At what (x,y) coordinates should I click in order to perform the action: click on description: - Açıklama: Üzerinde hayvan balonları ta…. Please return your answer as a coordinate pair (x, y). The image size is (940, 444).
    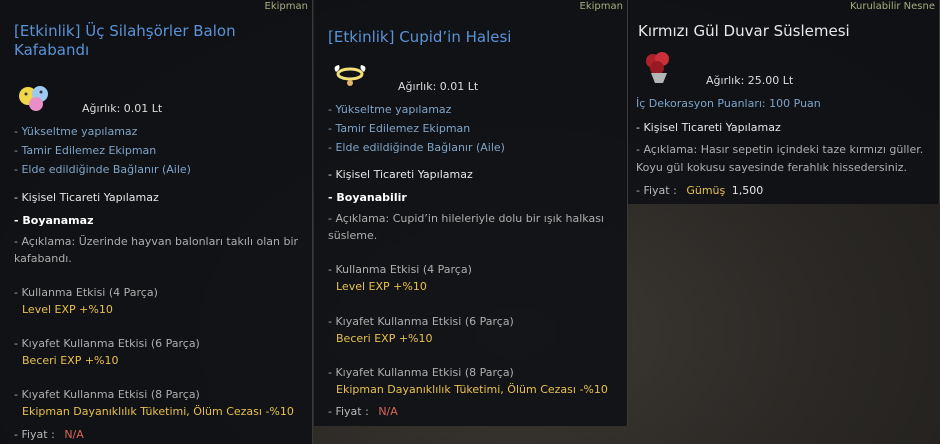
    Looking at the image, I should click on (156, 241).